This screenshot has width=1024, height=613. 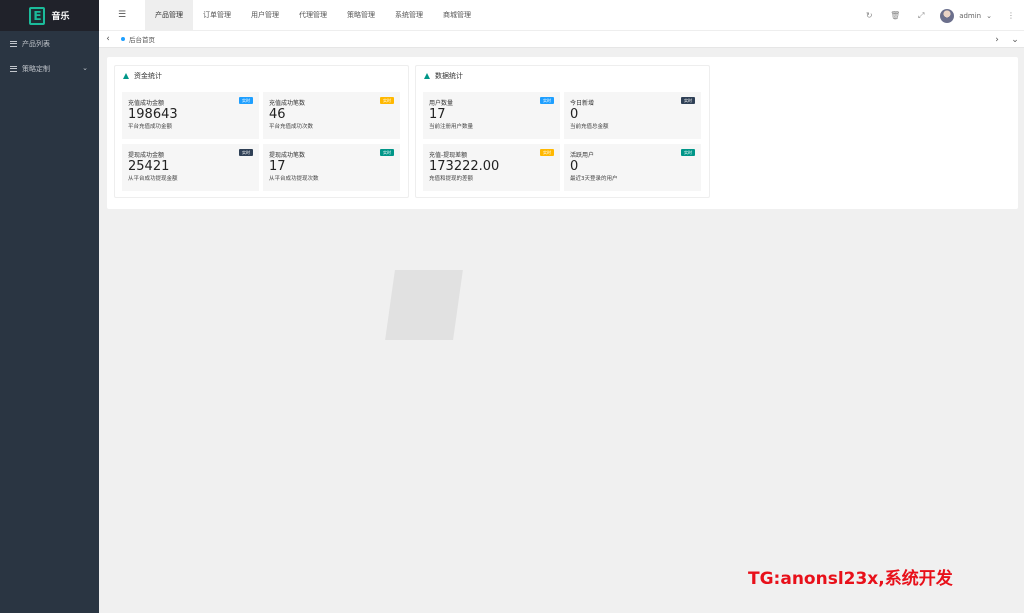 I want to click on avatar, so click(x=947, y=15).